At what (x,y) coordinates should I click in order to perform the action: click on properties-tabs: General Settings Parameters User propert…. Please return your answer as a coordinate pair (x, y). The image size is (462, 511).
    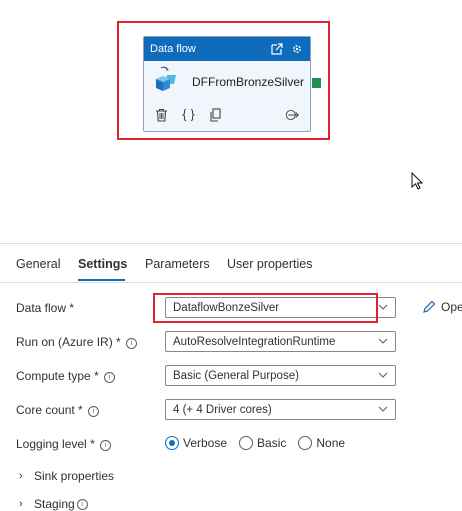
    Looking at the image, I should click on (231, 263).